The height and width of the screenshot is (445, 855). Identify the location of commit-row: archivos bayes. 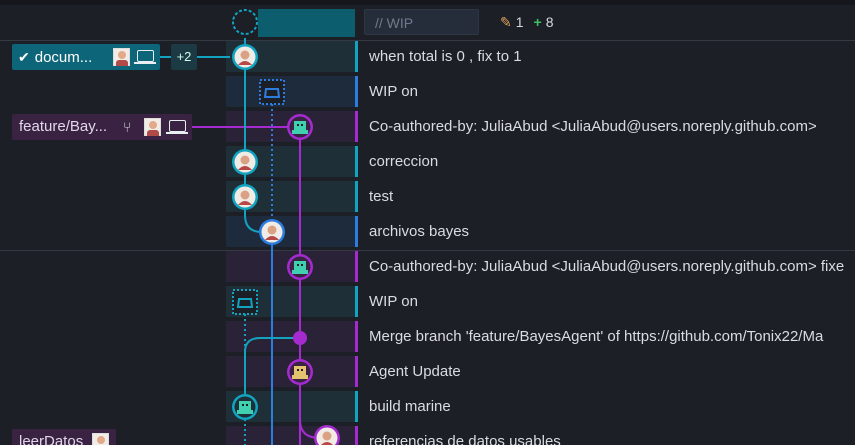
(427, 232).